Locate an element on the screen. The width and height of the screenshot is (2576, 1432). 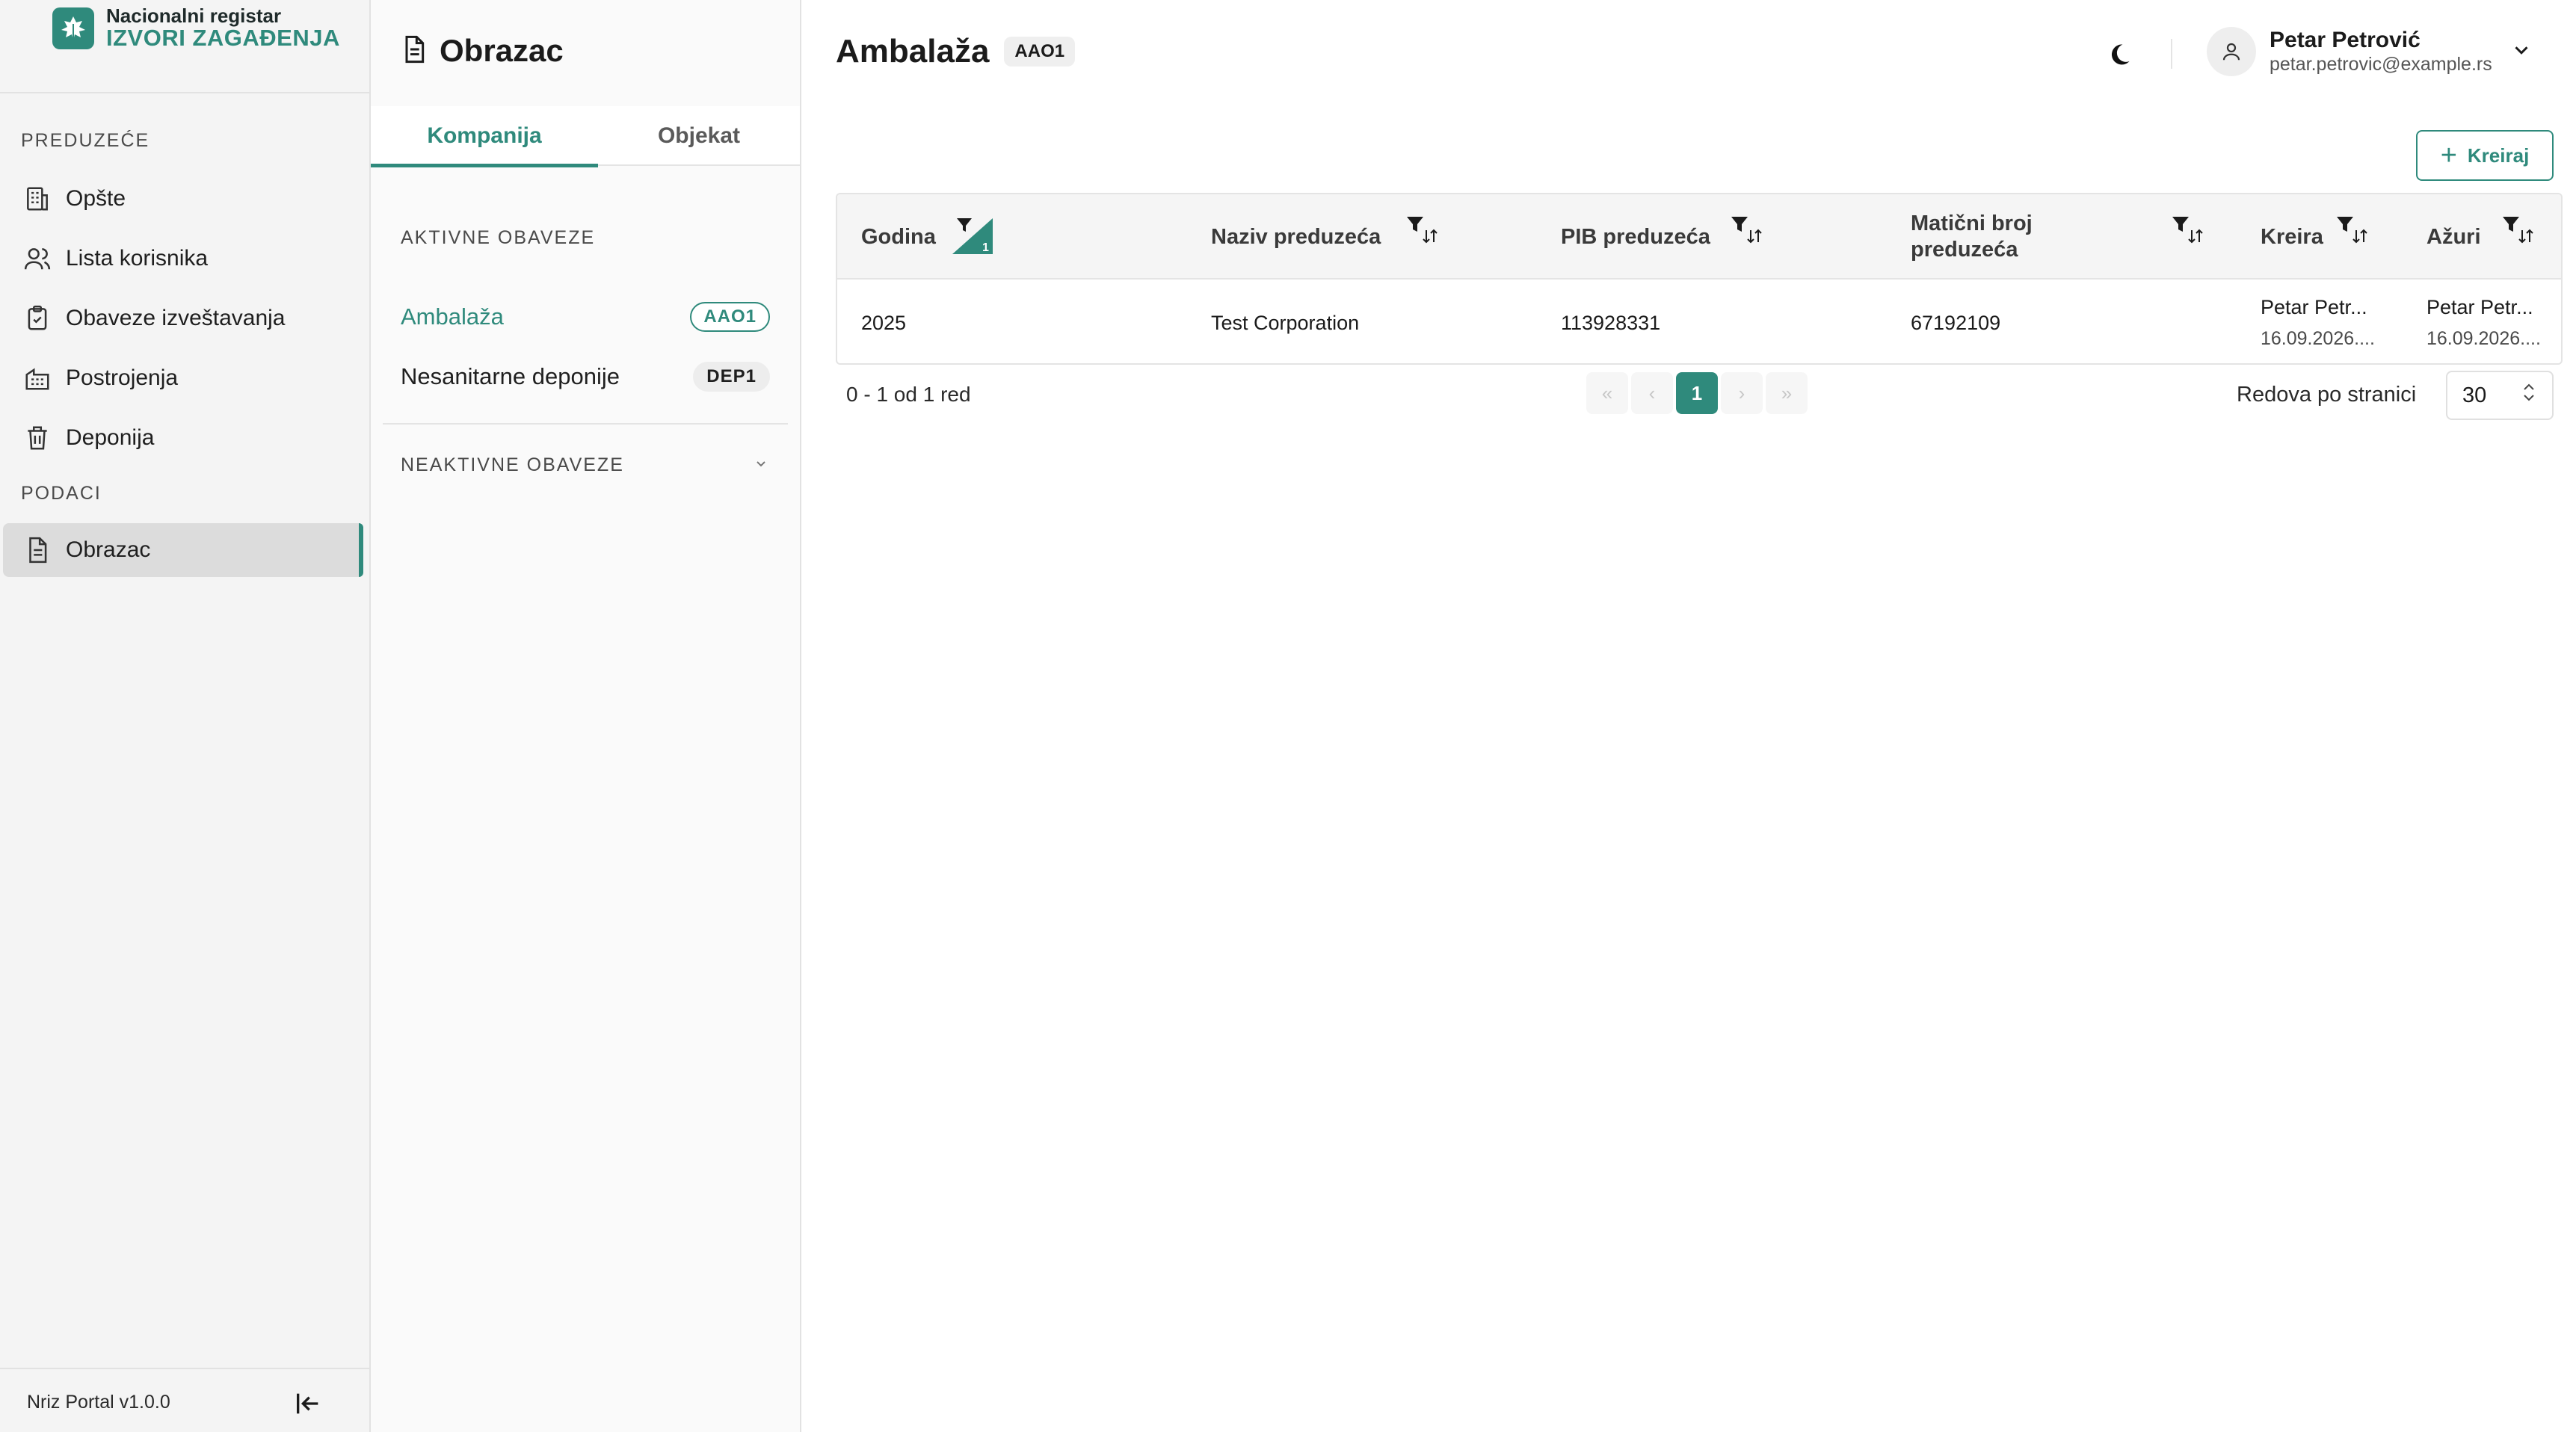
sidebar-section-preduzece: PREDUZEĆE is located at coordinates (85, 140).